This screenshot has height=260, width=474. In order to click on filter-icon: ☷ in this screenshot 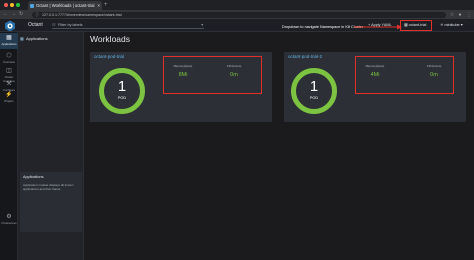, I will do `click(54, 25)`.